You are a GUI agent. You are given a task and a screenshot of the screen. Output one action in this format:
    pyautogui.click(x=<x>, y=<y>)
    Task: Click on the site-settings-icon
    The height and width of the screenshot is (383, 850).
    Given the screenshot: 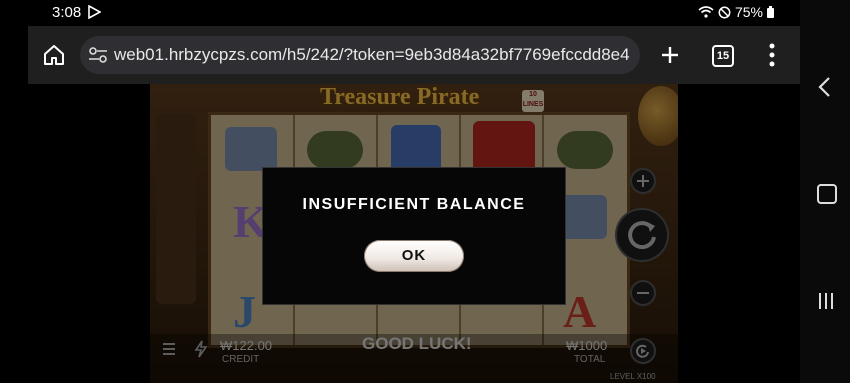 What is the action you would take?
    pyautogui.click(x=98, y=55)
    